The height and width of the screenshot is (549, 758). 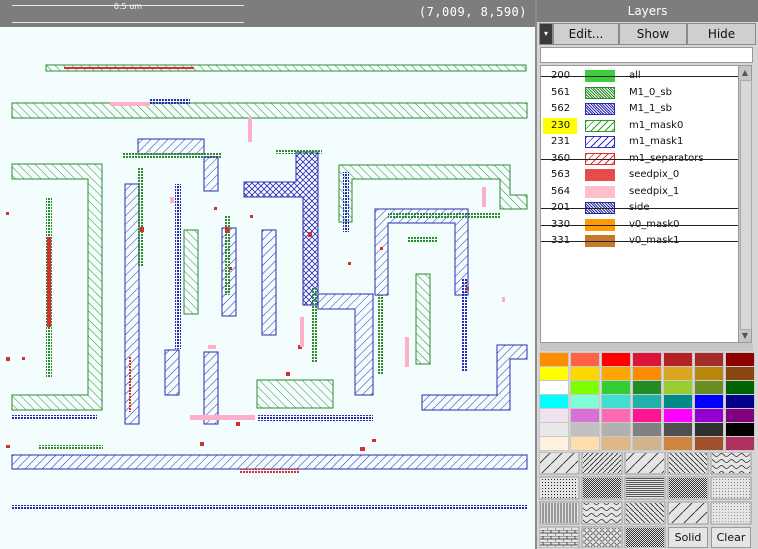 I want to click on layer-row: 200all, so click(x=639, y=76).